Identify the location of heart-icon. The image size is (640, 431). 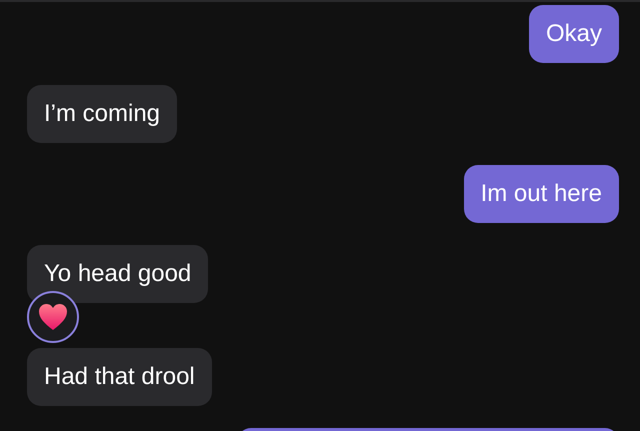
(53, 317).